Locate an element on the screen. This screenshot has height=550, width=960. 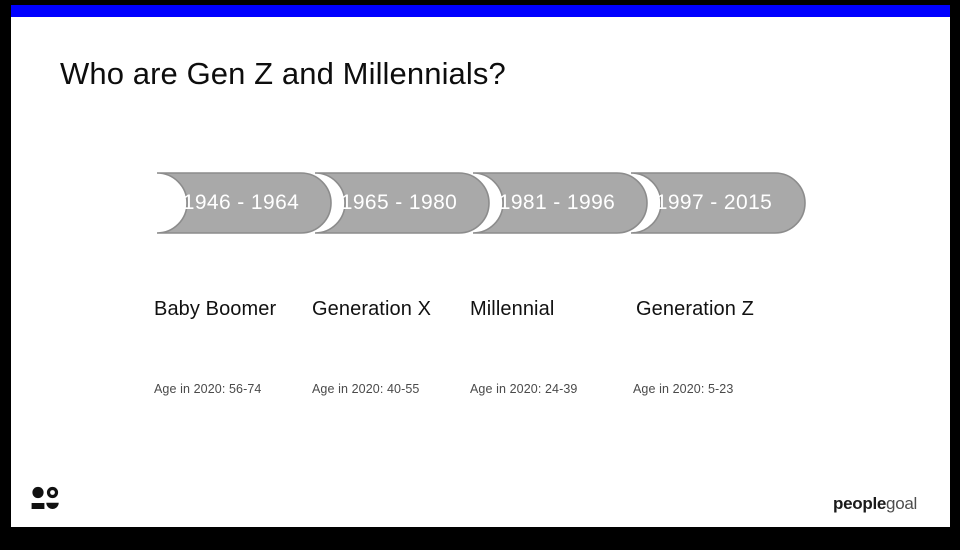
people-group-icon is located at coordinates (45, 500).